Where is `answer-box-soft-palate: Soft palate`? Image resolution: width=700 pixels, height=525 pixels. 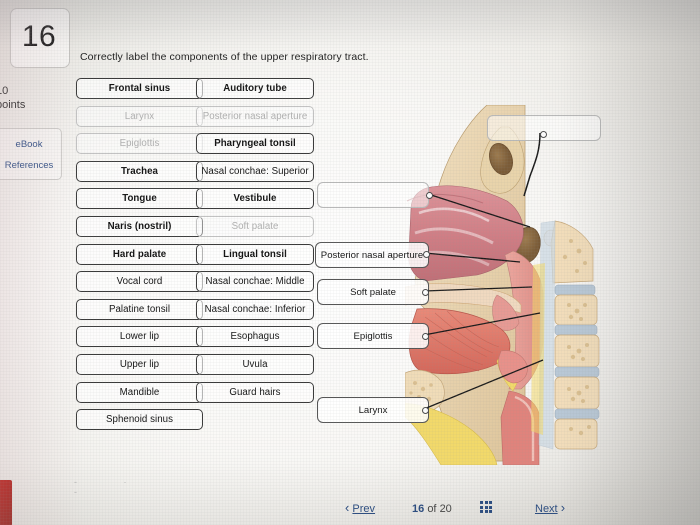 answer-box-soft-palate: Soft palate is located at coordinates (373, 292).